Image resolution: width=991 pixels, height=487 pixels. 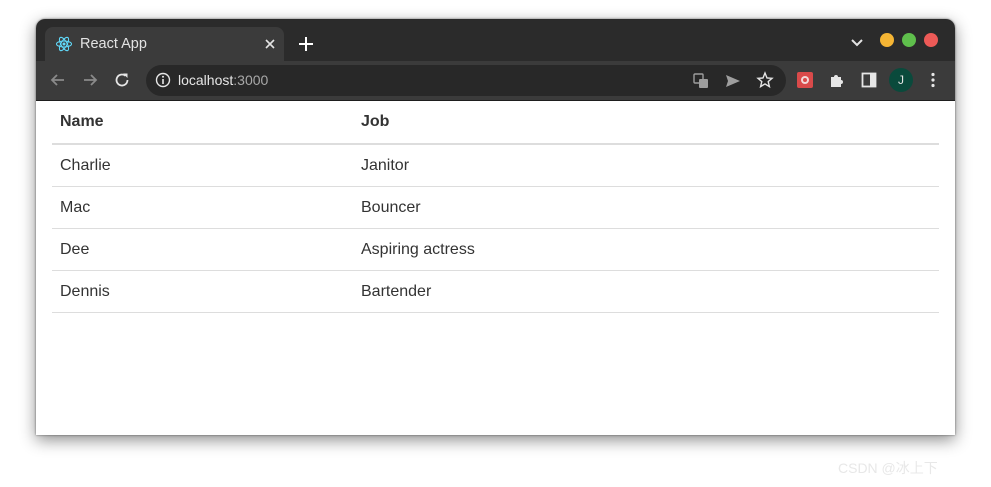 What do you see at coordinates (901, 80) in the screenshot?
I see `avatar: J` at bounding box center [901, 80].